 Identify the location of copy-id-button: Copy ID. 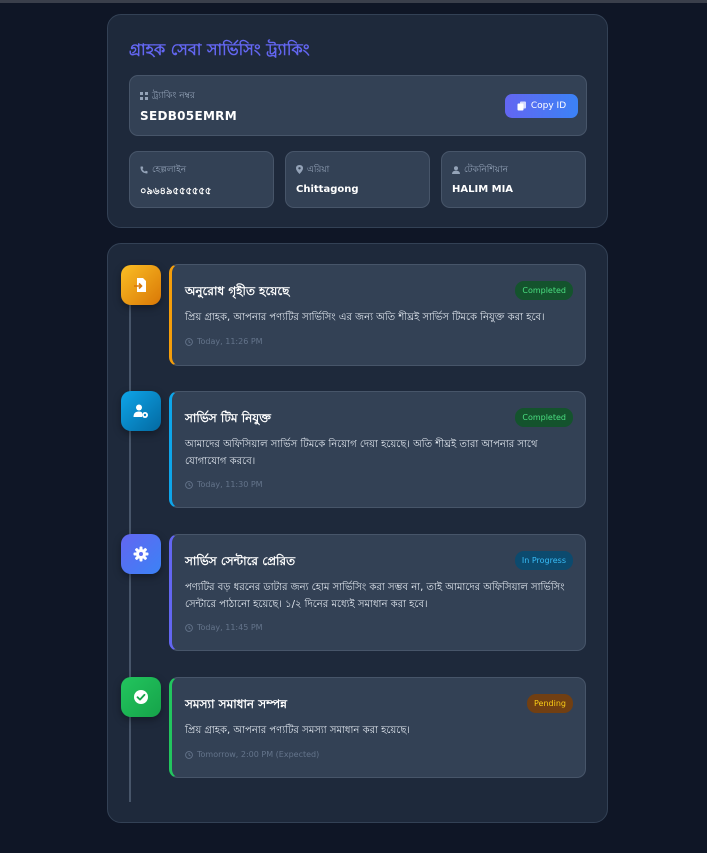
(541, 106).